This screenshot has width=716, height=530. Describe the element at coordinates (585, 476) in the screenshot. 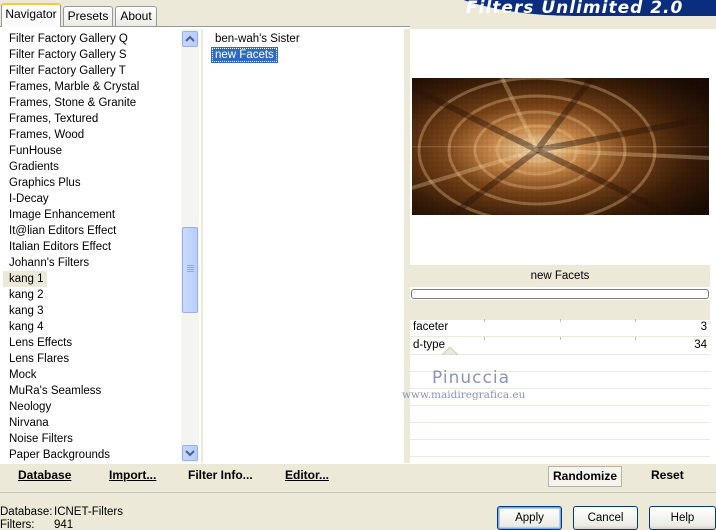

I see `randomize-button: Randomize` at that location.